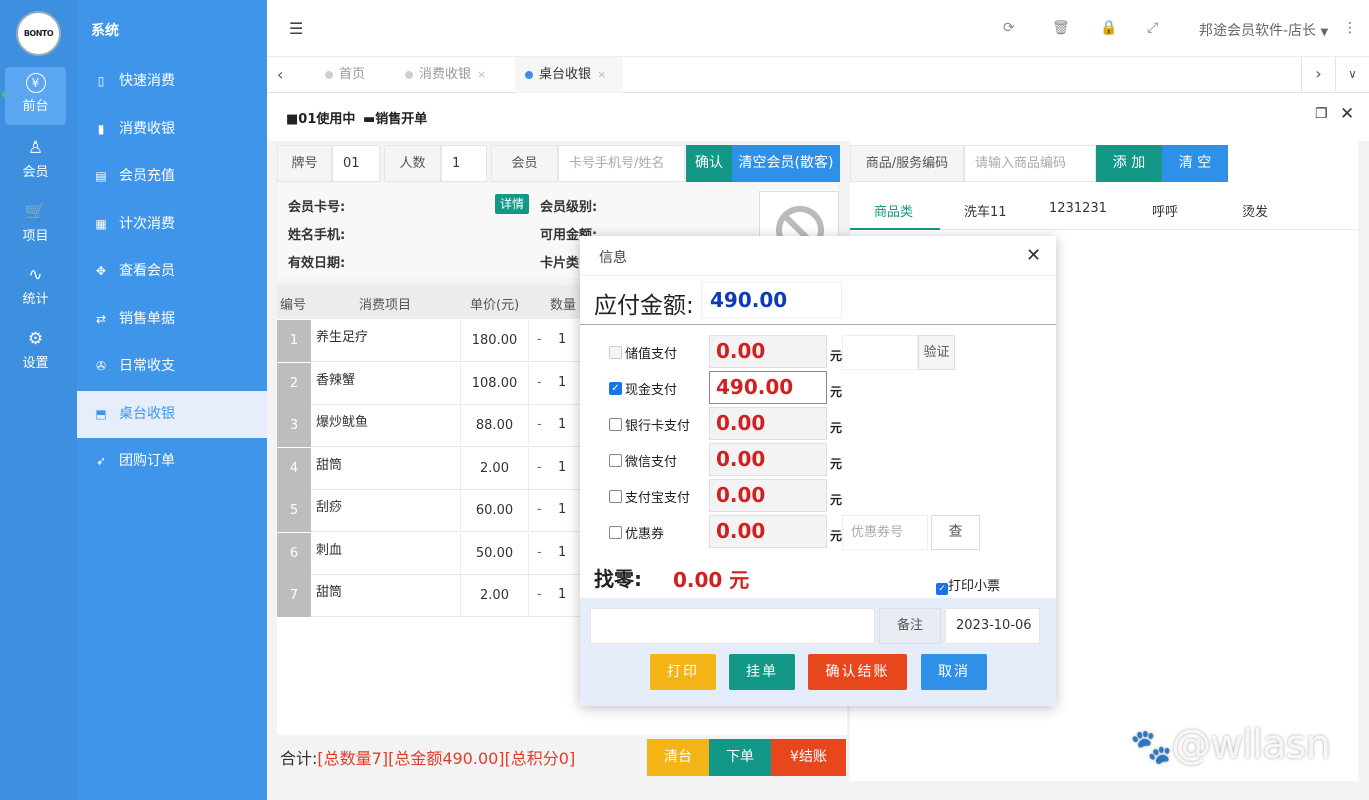 Image resolution: width=1369 pixels, height=800 pixels. What do you see at coordinates (880, 352) in the screenshot?
I see `stored-value-password-input` at bounding box center [880, 352].